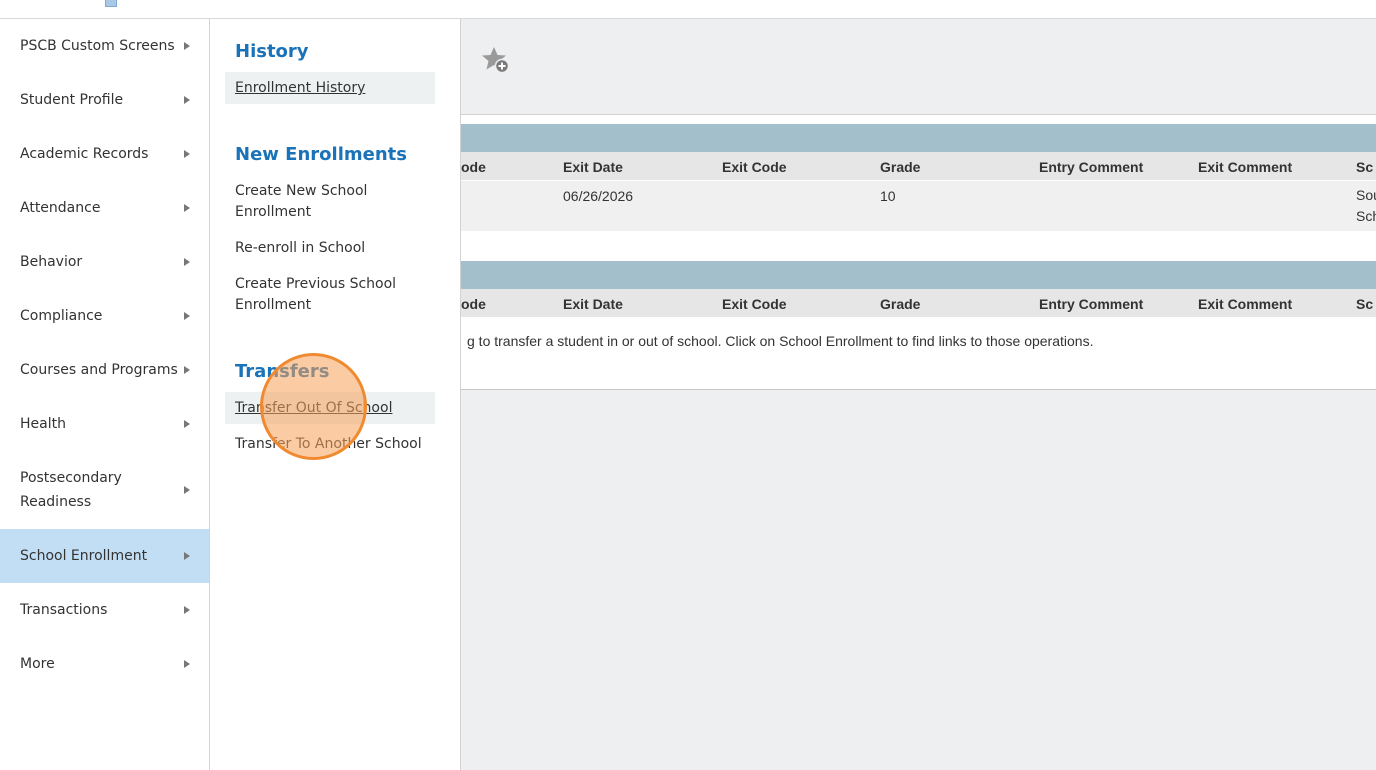 The height and width of the screenshot is (770, 1376). What do you see at coordinates (99, 370) in the screenshot?
I see `nav-item-label: Courses and Programs` at bounding box center [99, 370].